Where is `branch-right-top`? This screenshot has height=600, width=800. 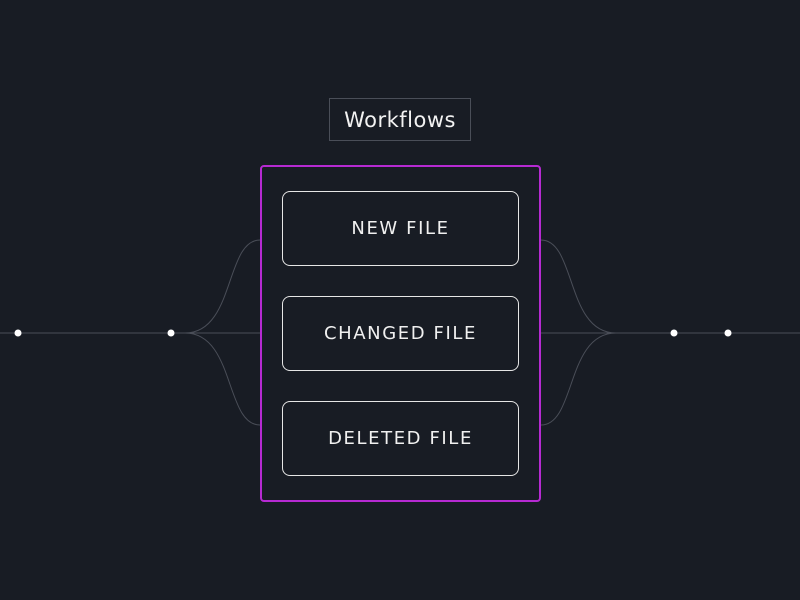
branch-right-top is located at coordinates (578, 286).